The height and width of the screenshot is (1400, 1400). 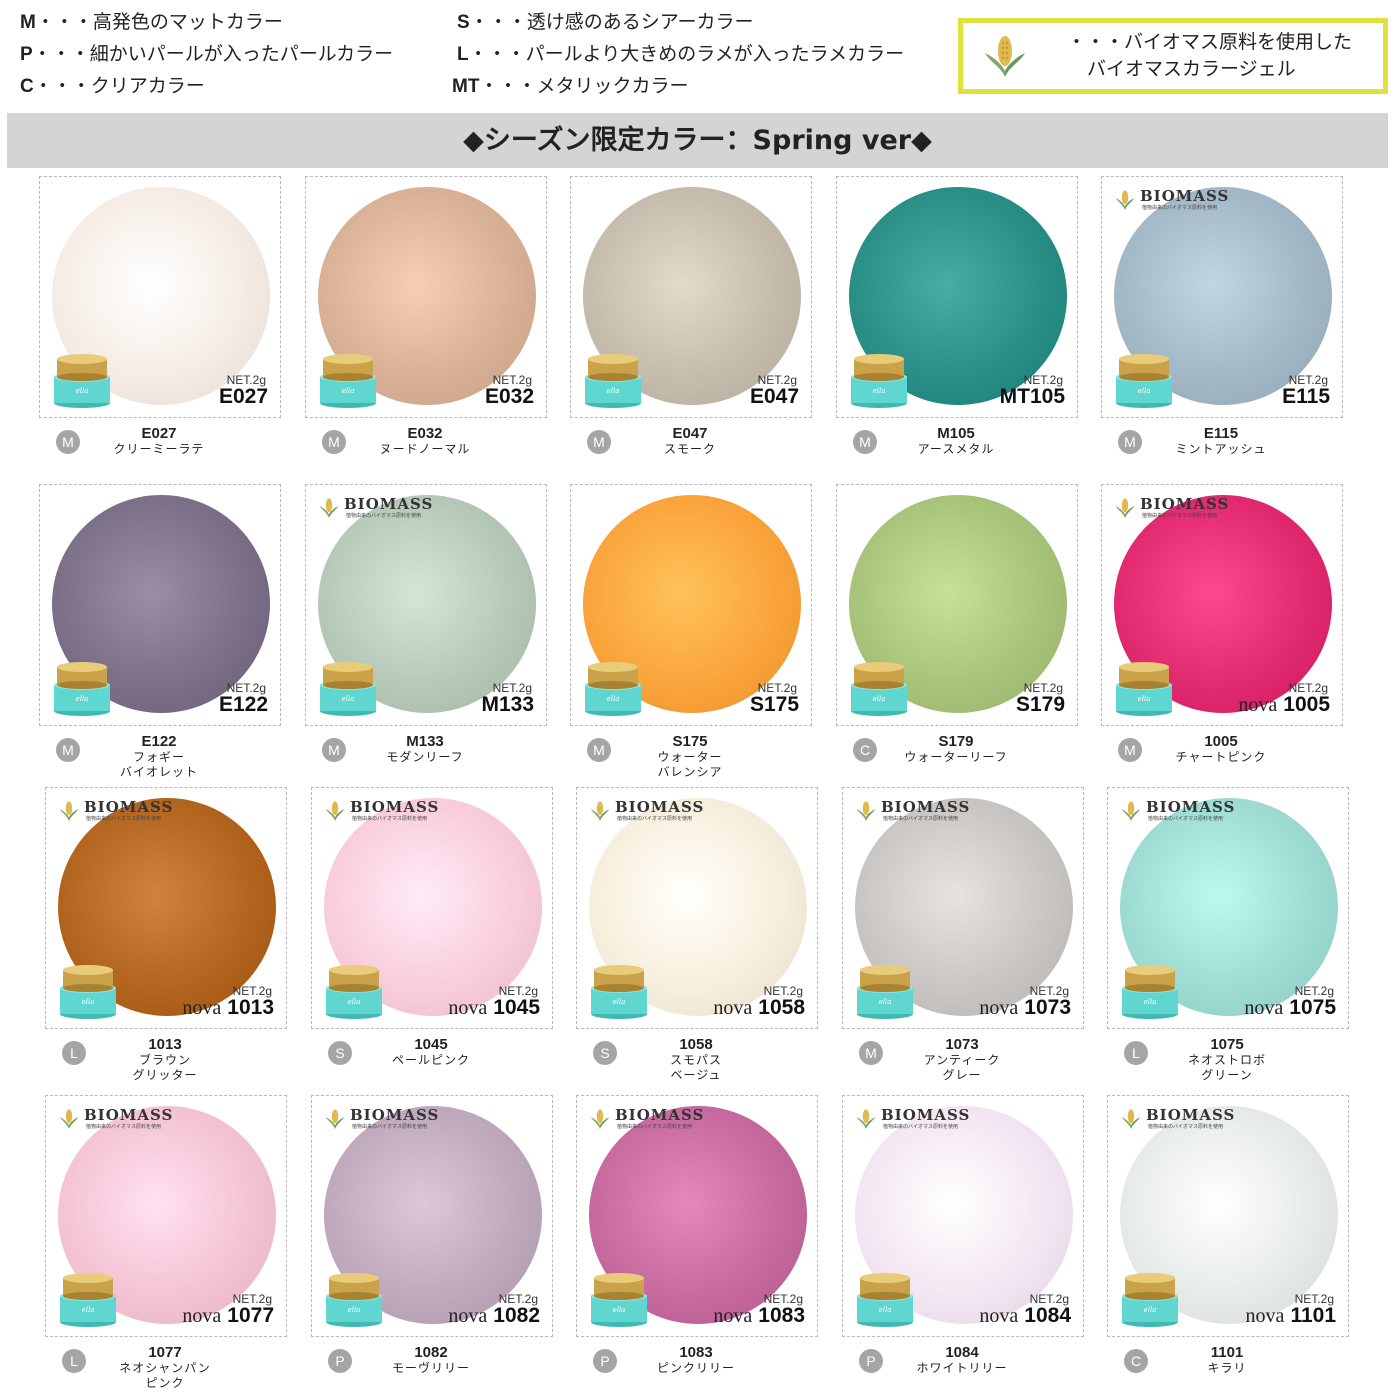 What do you see at coordinates (690, 757) in the screenshot?
I see `color-caption: S175 ウォーター バレンシア` at bounding box center [690, 757].